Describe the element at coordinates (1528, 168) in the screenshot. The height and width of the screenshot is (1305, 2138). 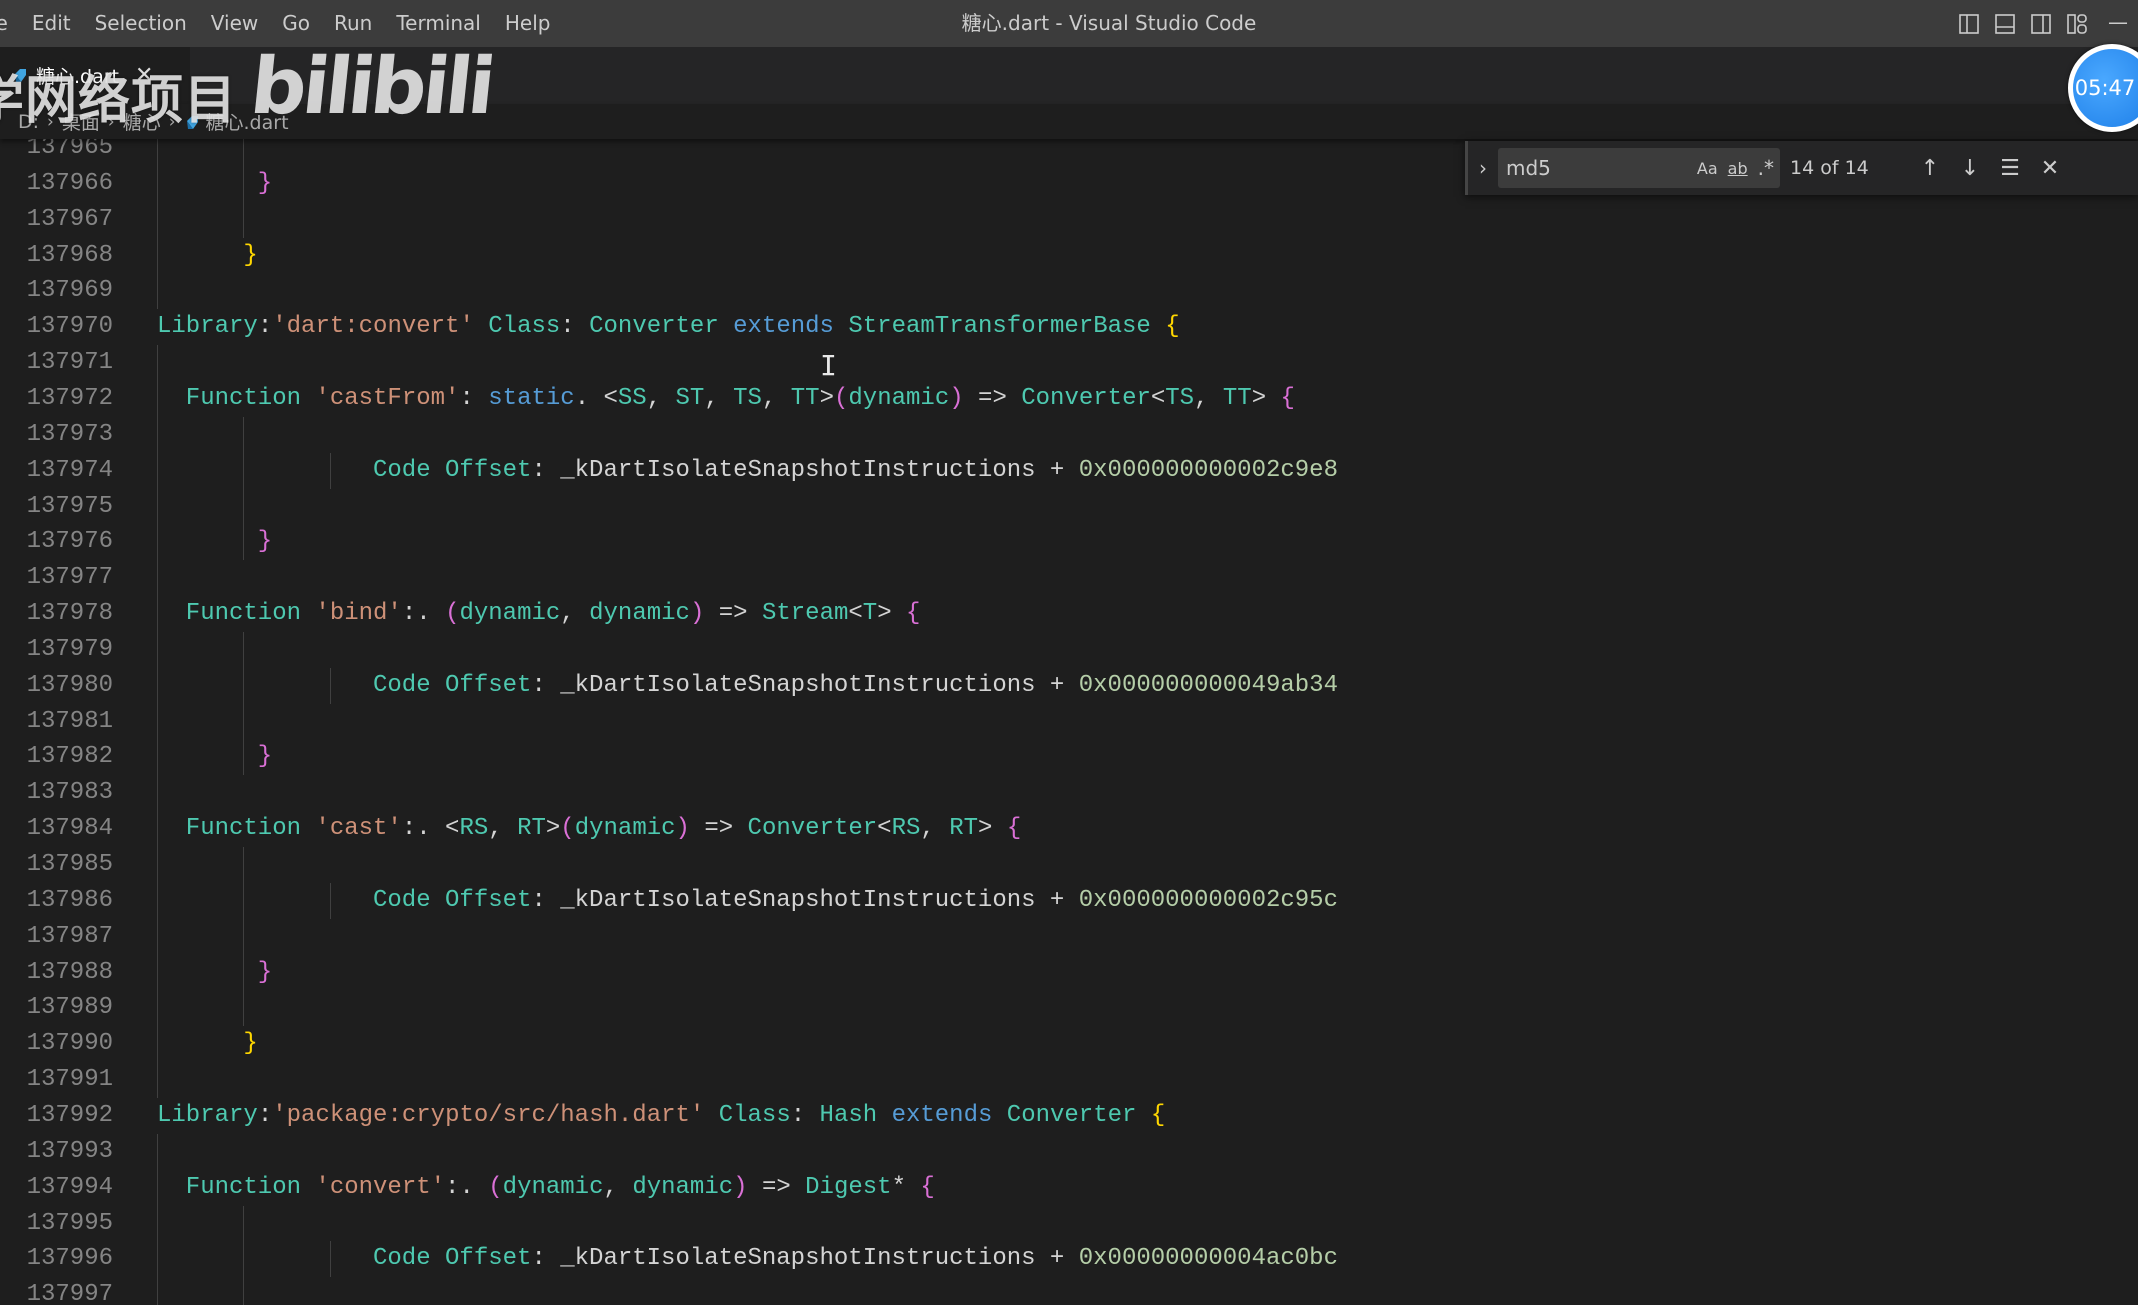
I see `find-input-value: md5` at that location.